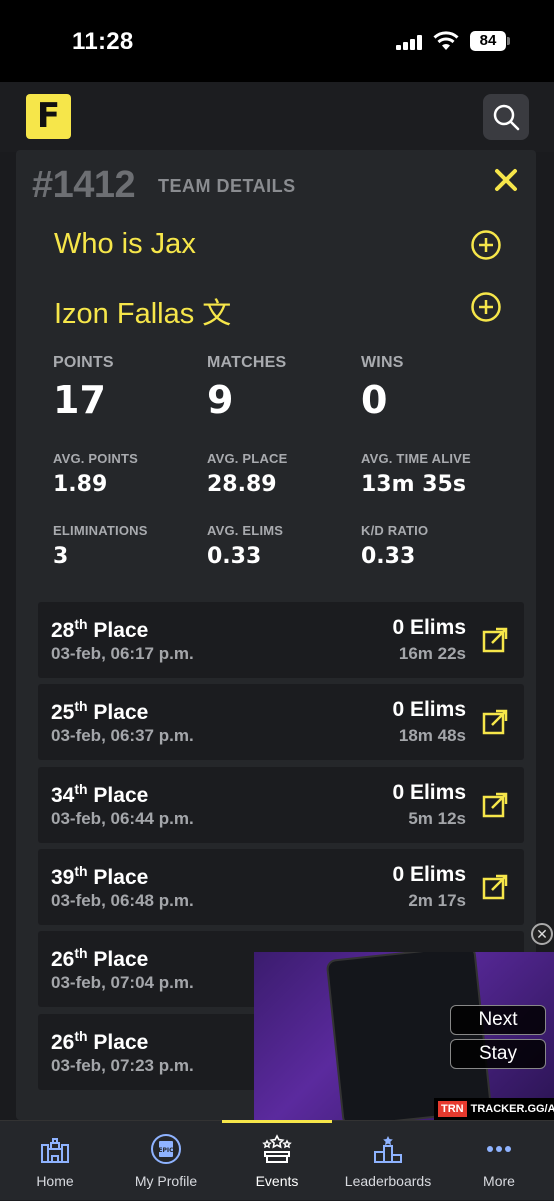 This screenshot has width=554, height=1201. I want to click on video-ad: Next Stay TRNTRACKER.GG/APPS, so click(404, 1036).